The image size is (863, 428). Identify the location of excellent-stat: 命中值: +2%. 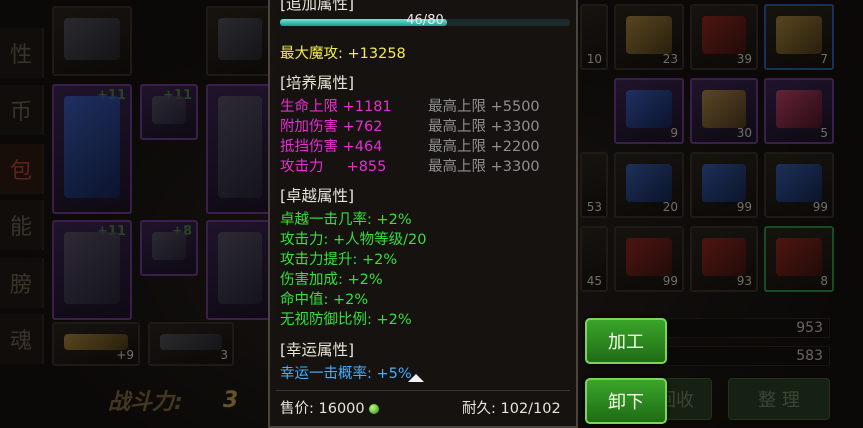
(324, 300).